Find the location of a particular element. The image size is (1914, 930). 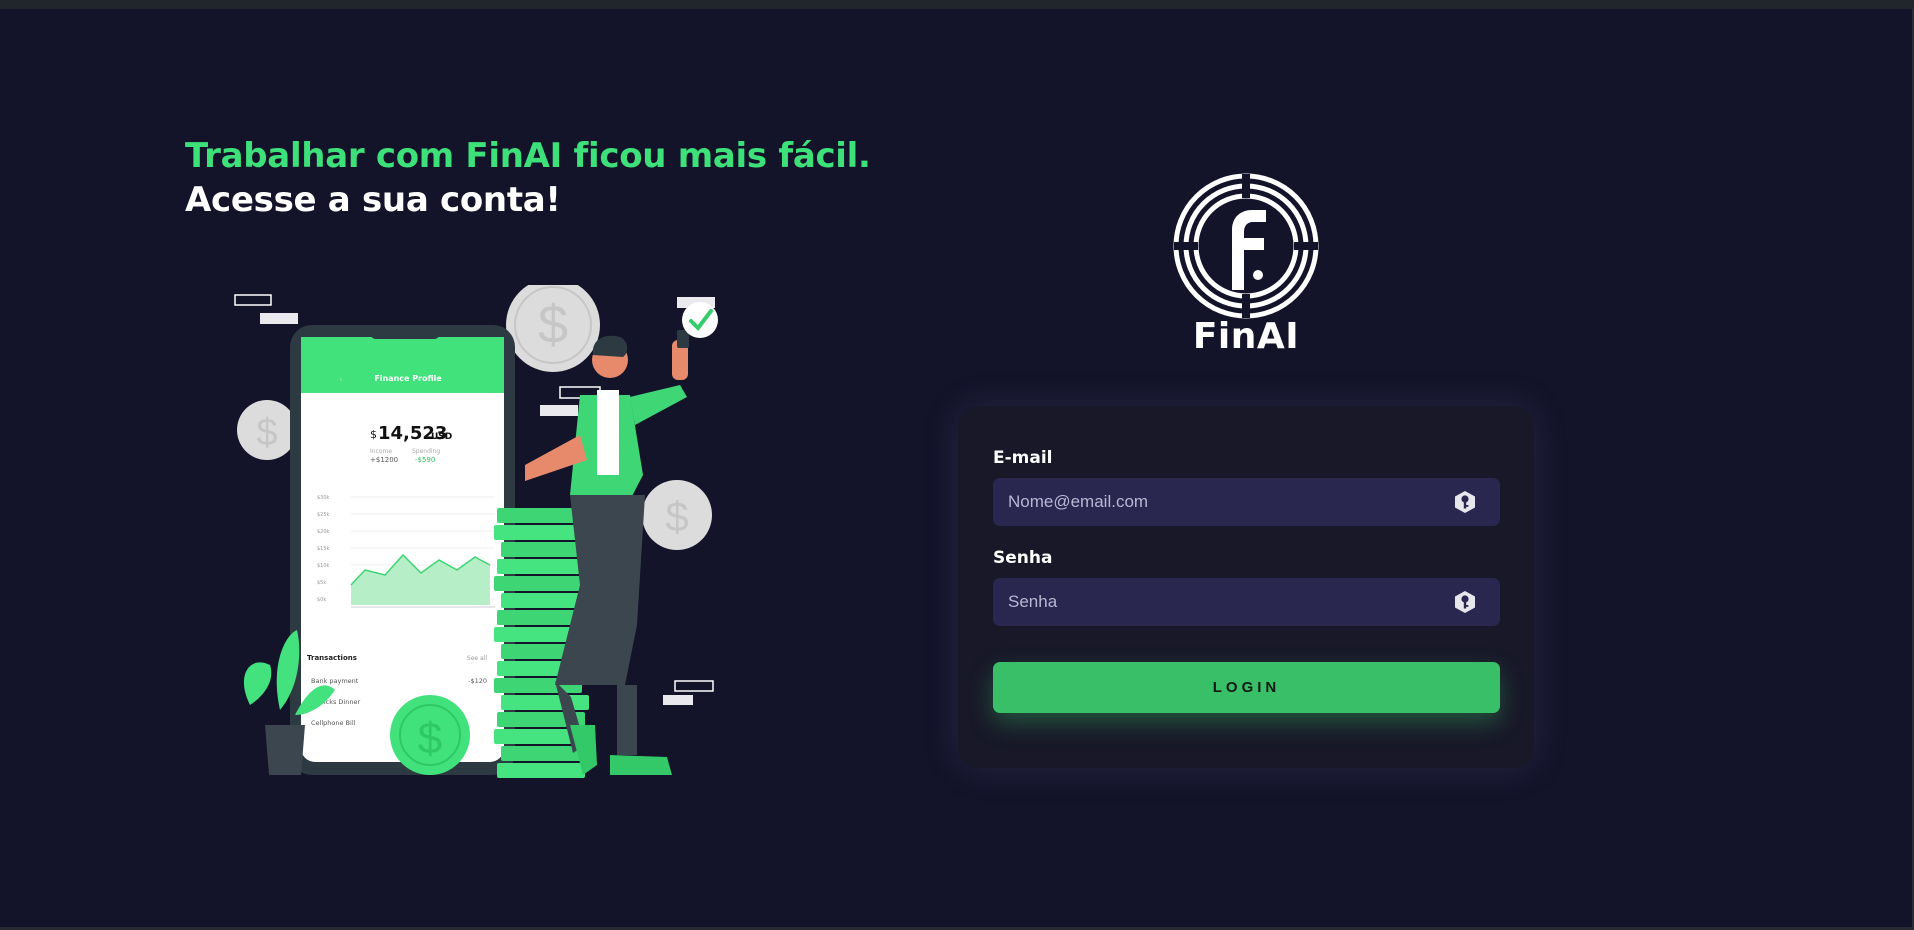

transaction-amount: -$120 is located at coordinates (477, 681).